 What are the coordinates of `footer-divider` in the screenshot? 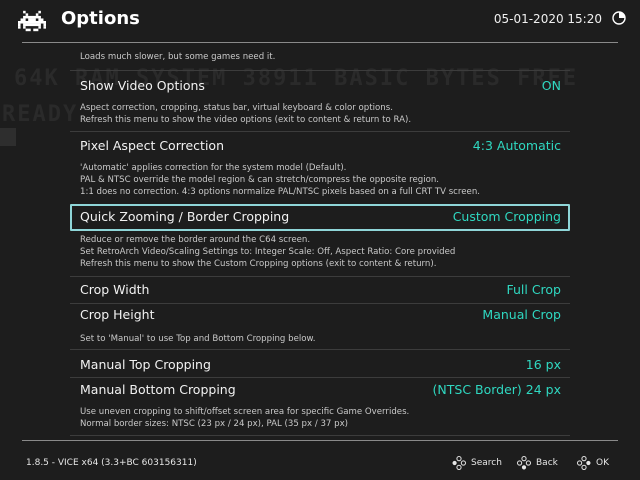 It's located at (320, 440).